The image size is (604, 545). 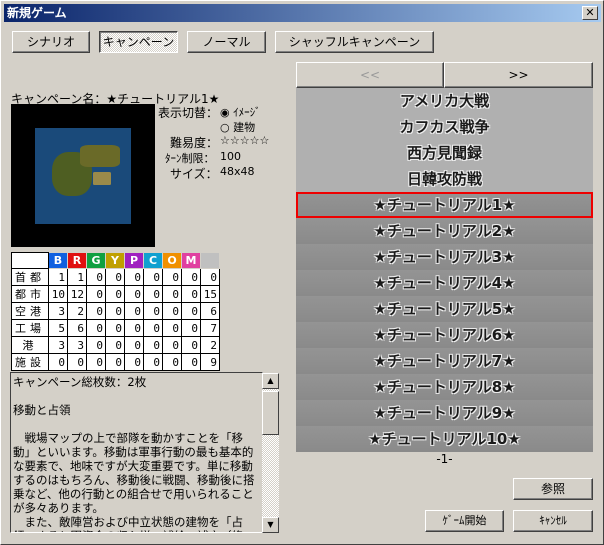 I want to click on table-row: 首都 1 1 0 0 0 0 0 0 0, so click(x=115, y=277).